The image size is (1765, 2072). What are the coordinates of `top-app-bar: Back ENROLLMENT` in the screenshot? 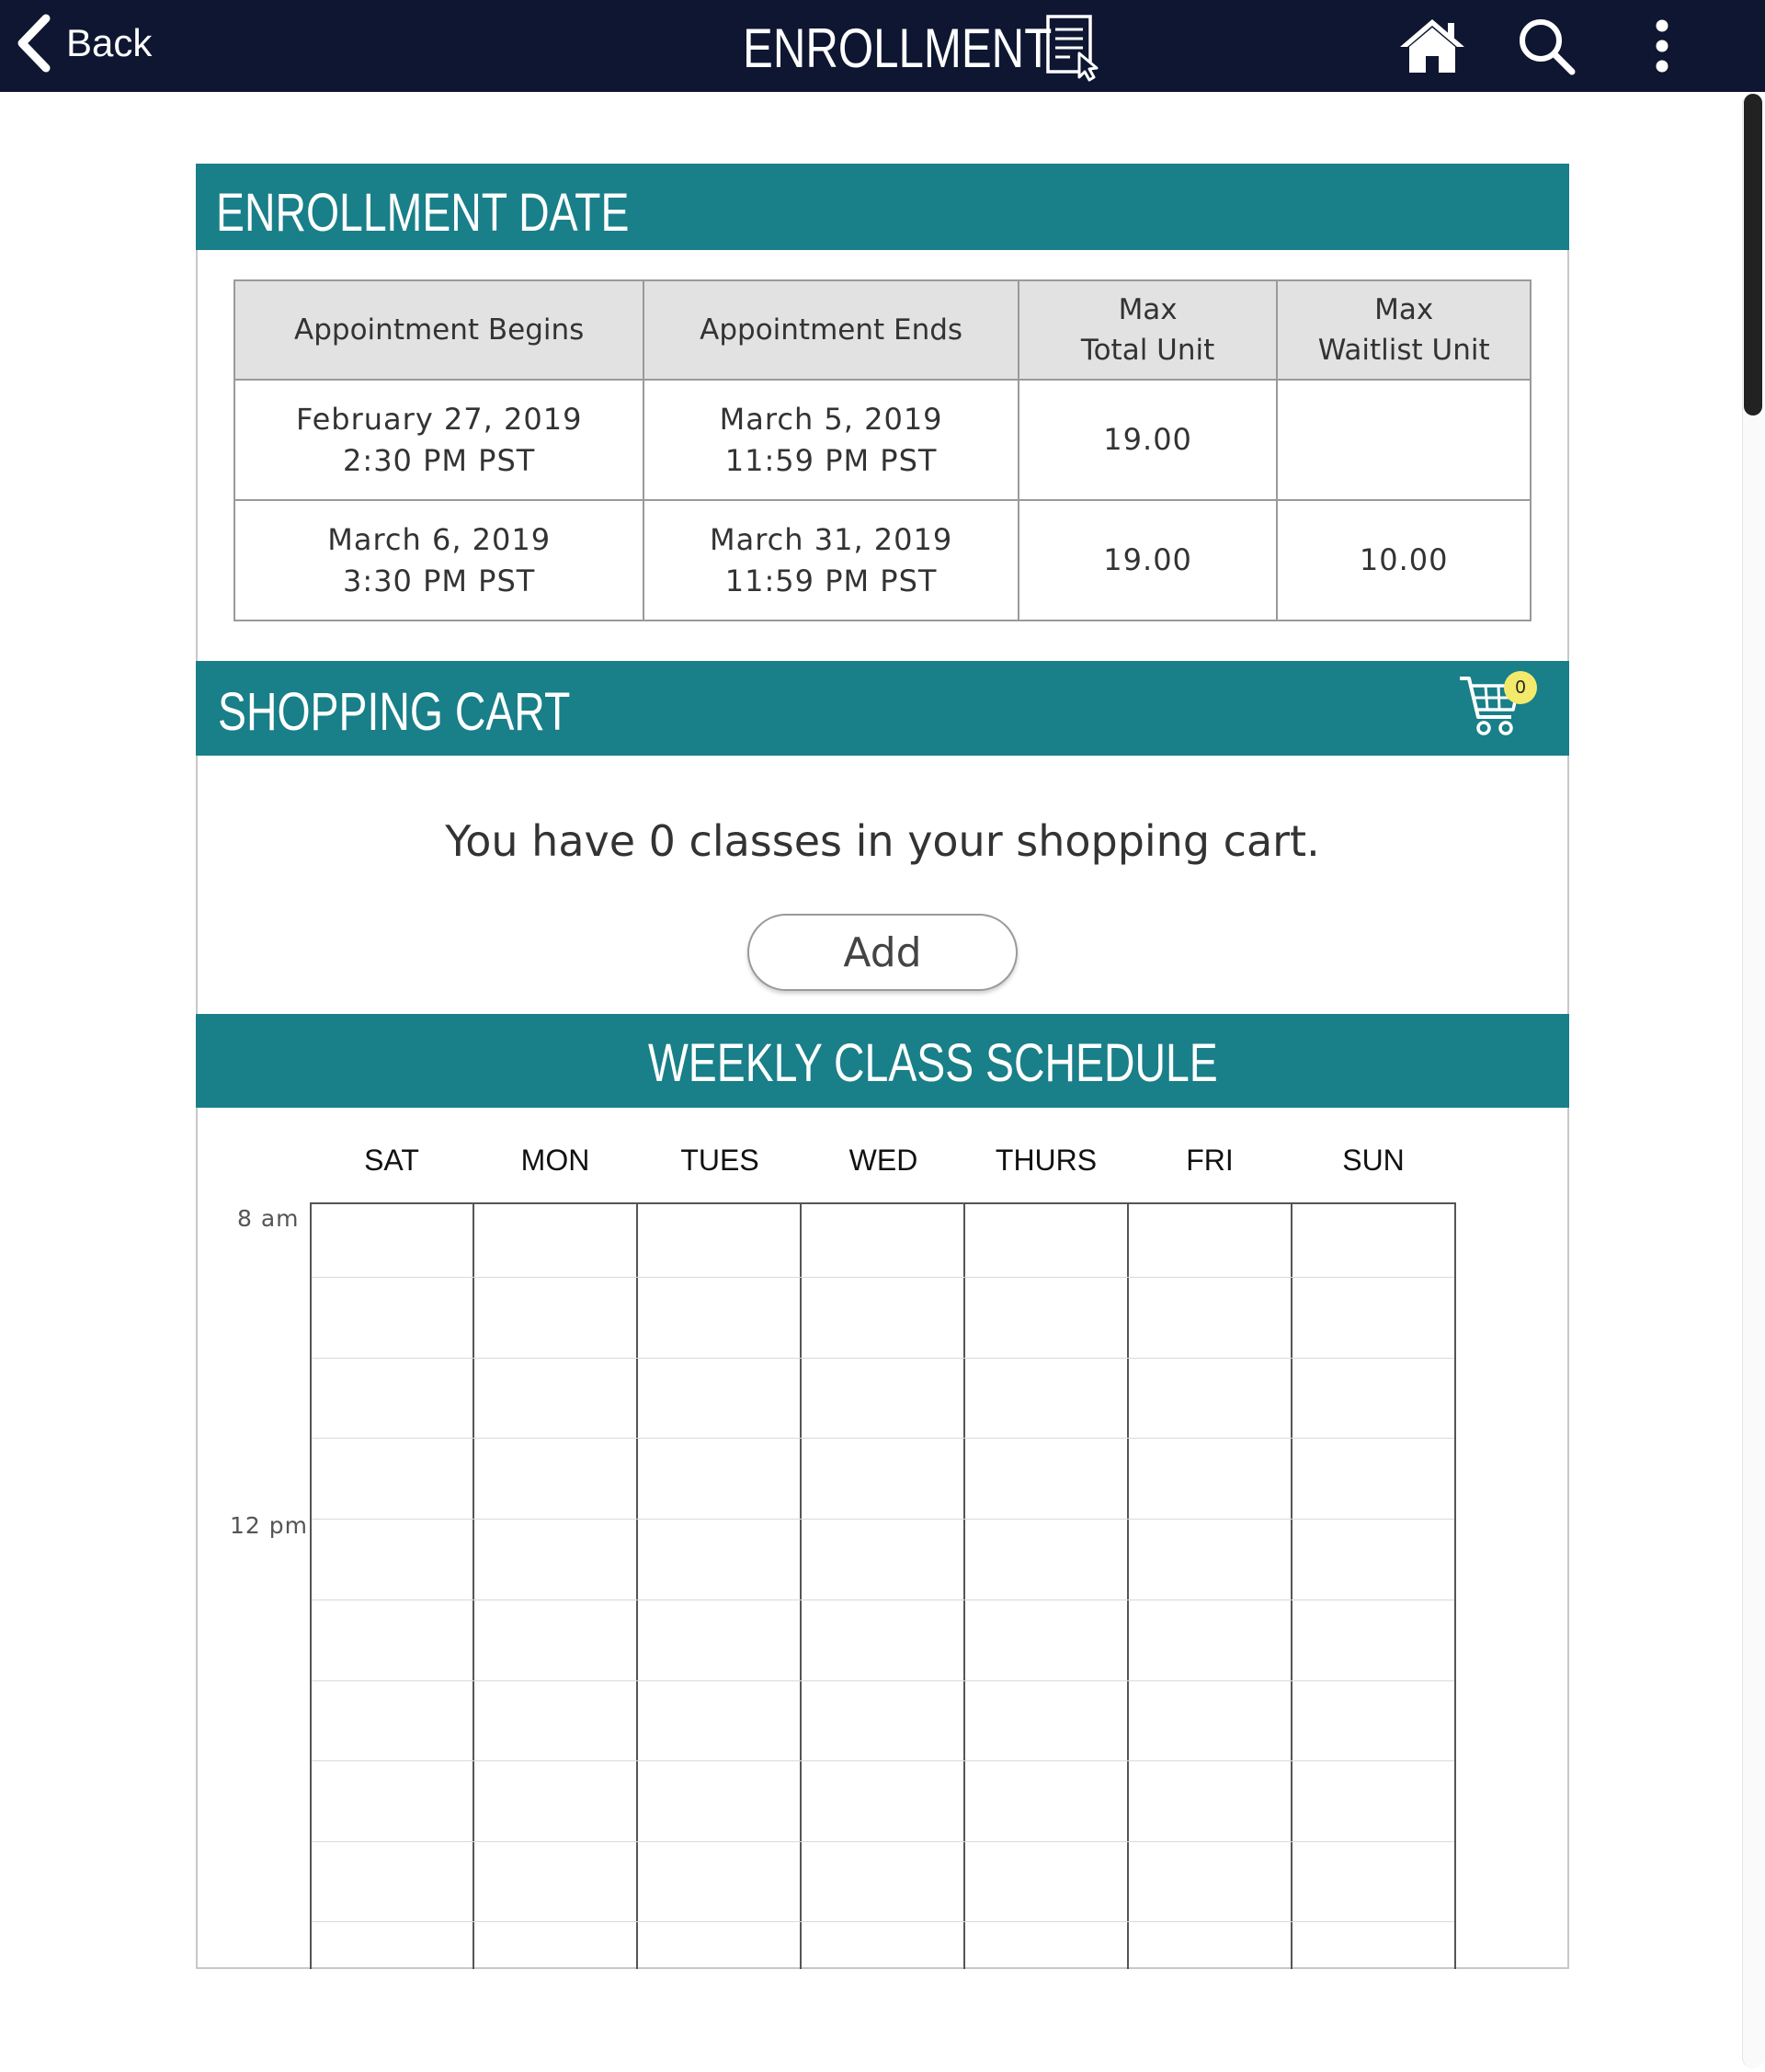 It's located at (883, 46).